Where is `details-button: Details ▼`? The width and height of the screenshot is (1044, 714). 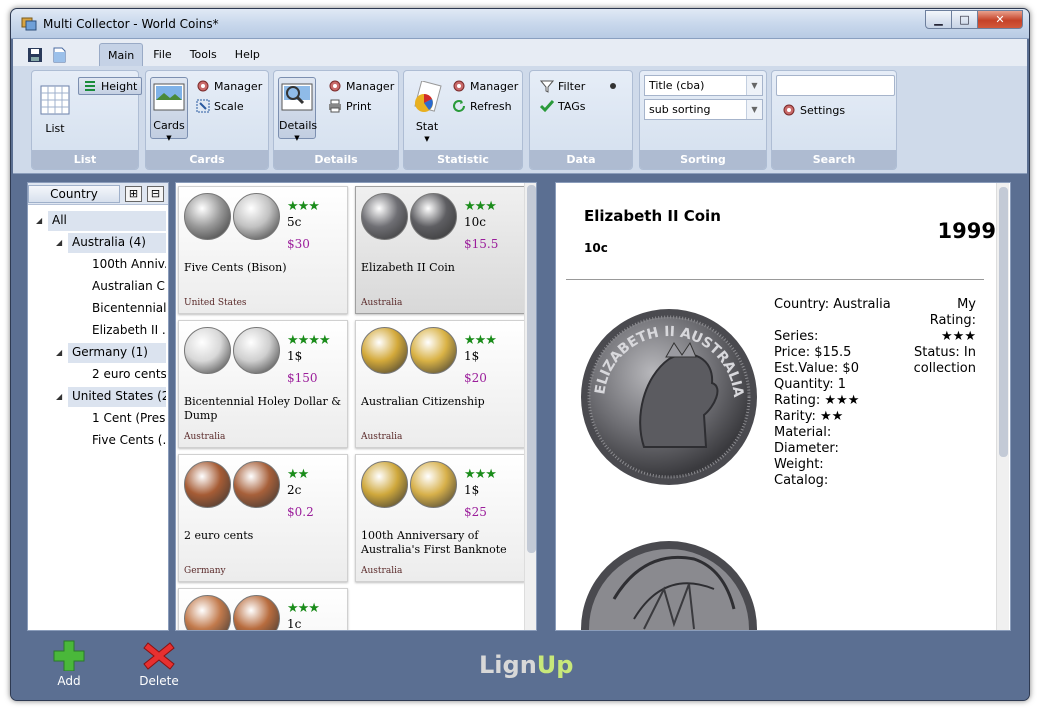 details-button: Details ▼ is located at coordinates (297, 109).